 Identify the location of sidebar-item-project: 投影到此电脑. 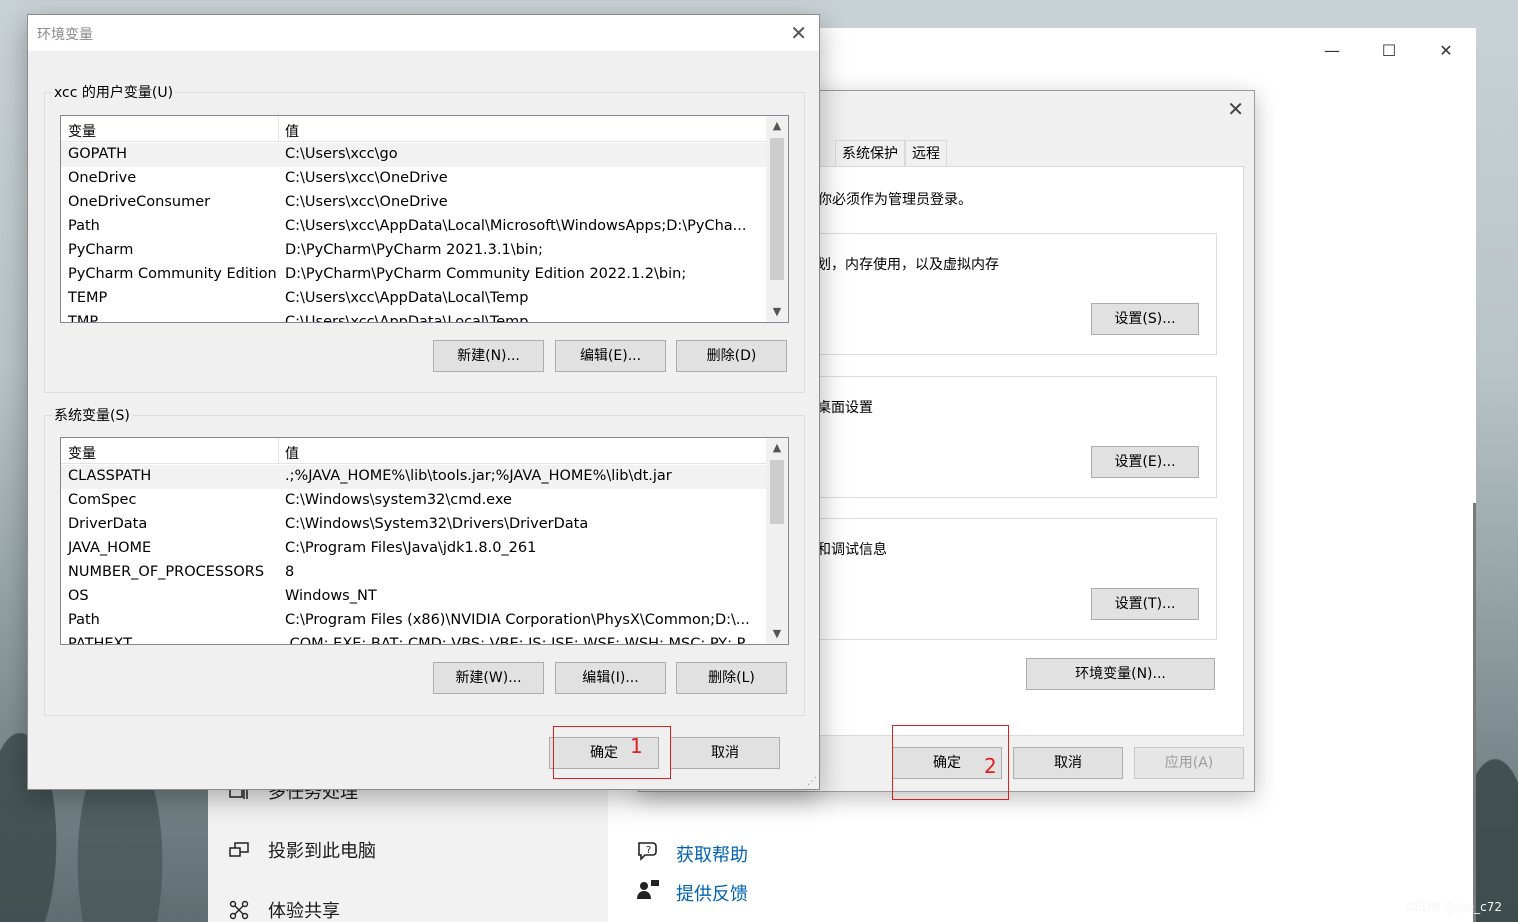
(302, 850).